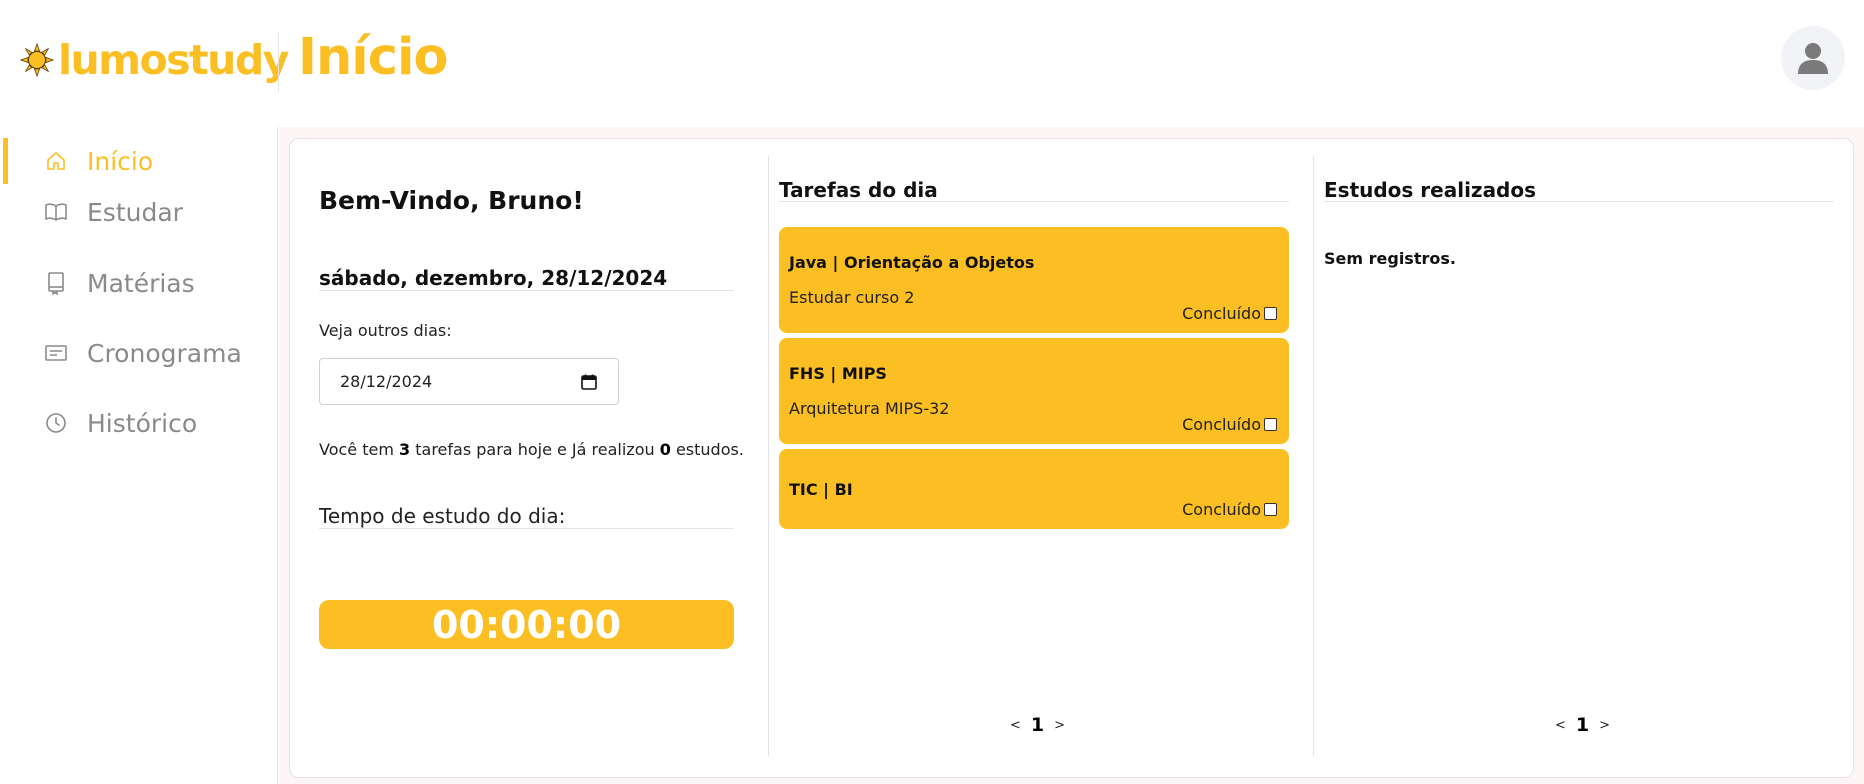  Describe the element at coordinates (173, 60) in the screenshot. I see `logo-text: lumostudy` at that location.